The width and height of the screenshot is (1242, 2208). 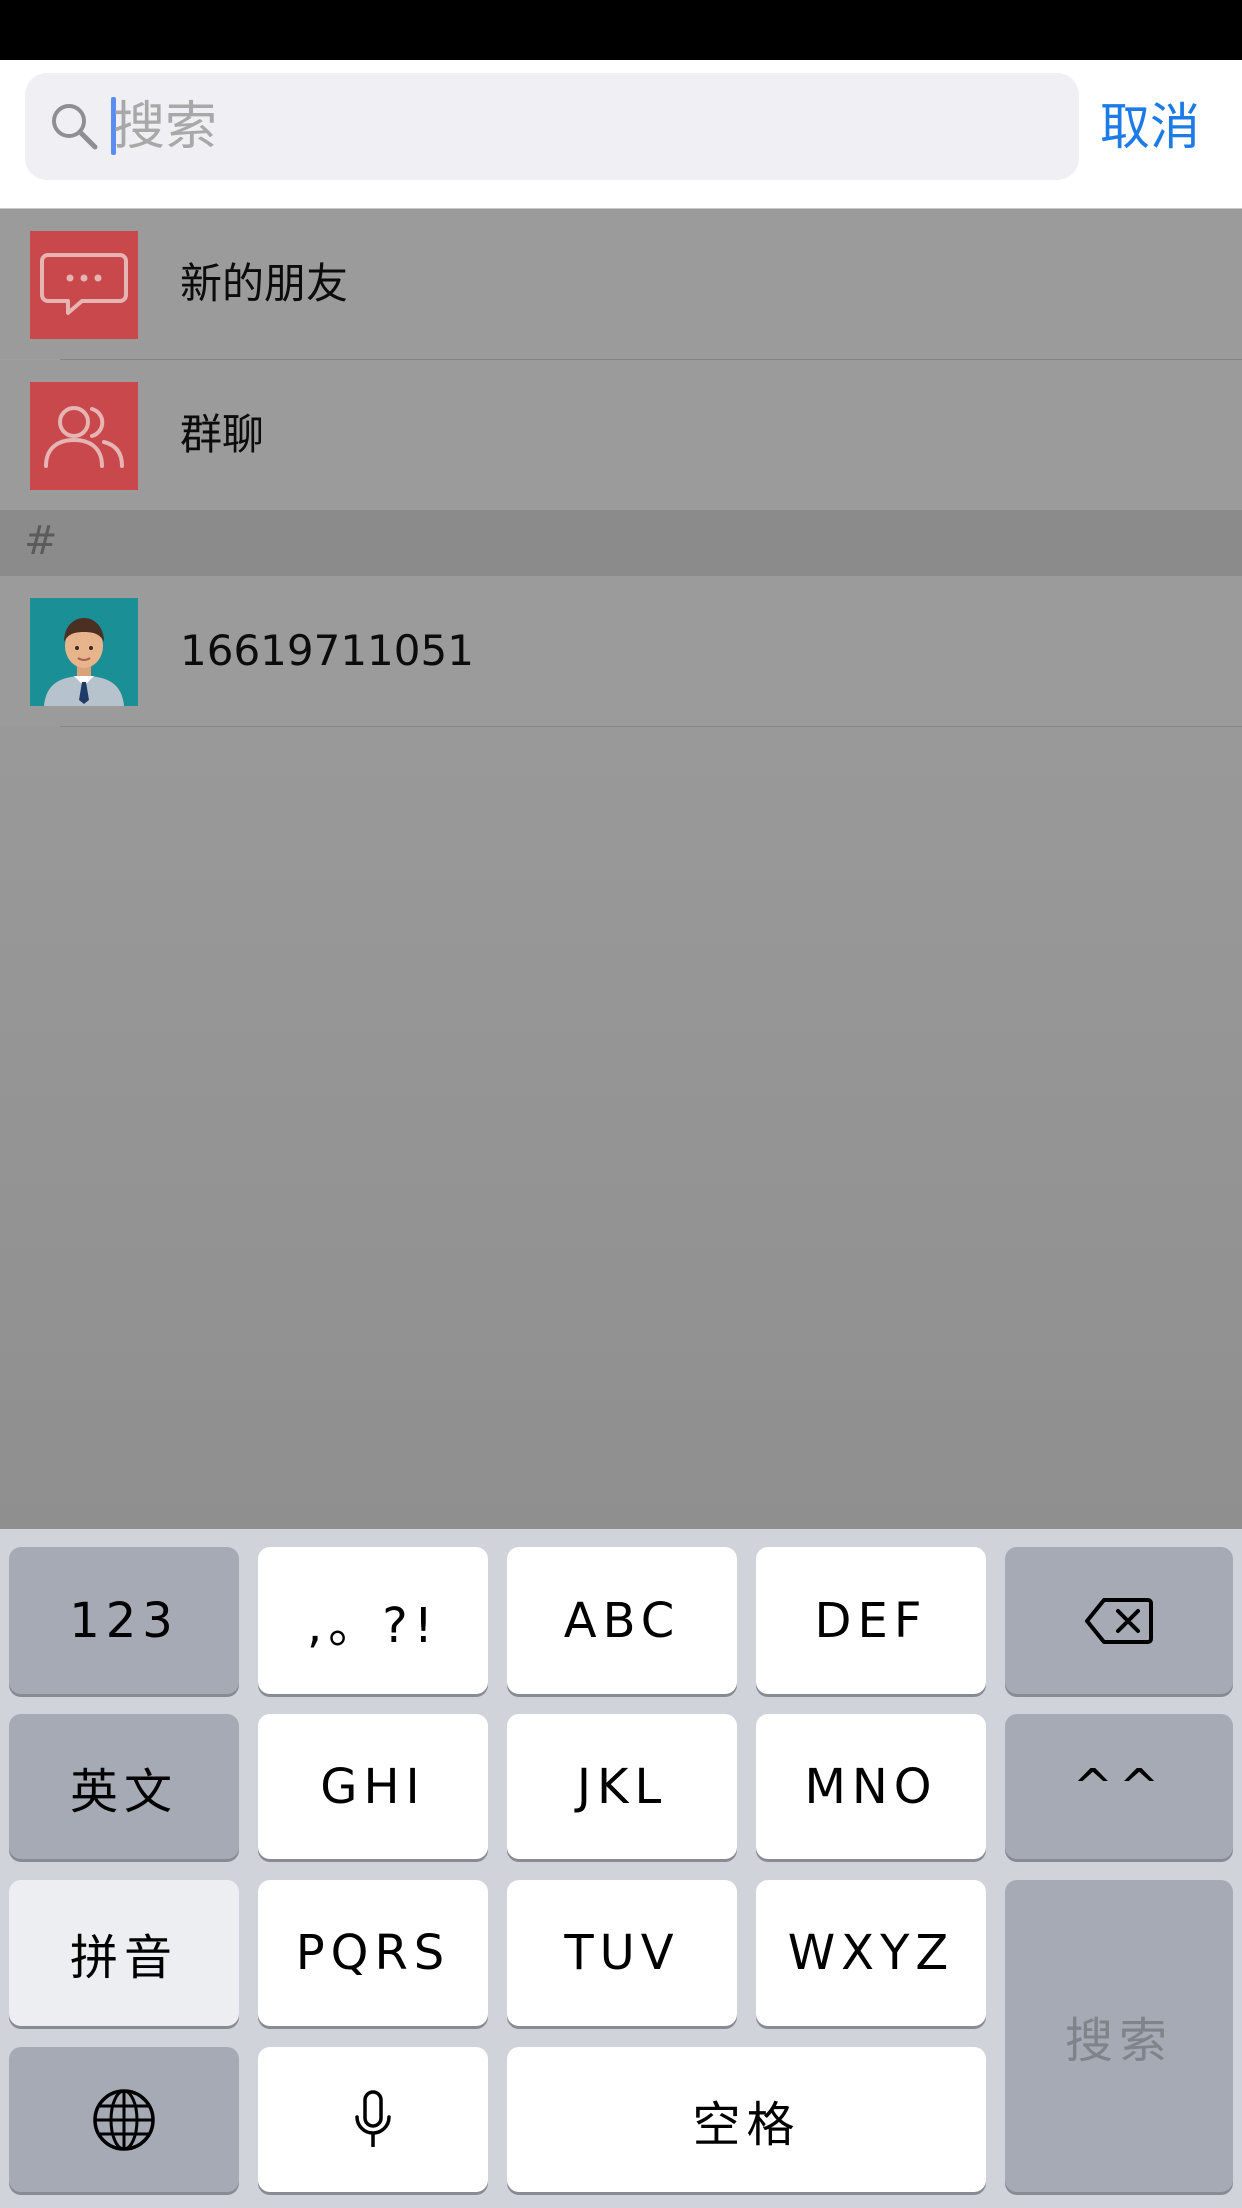 I want to click on key-english: 英文, so click(x=124, y=1786).